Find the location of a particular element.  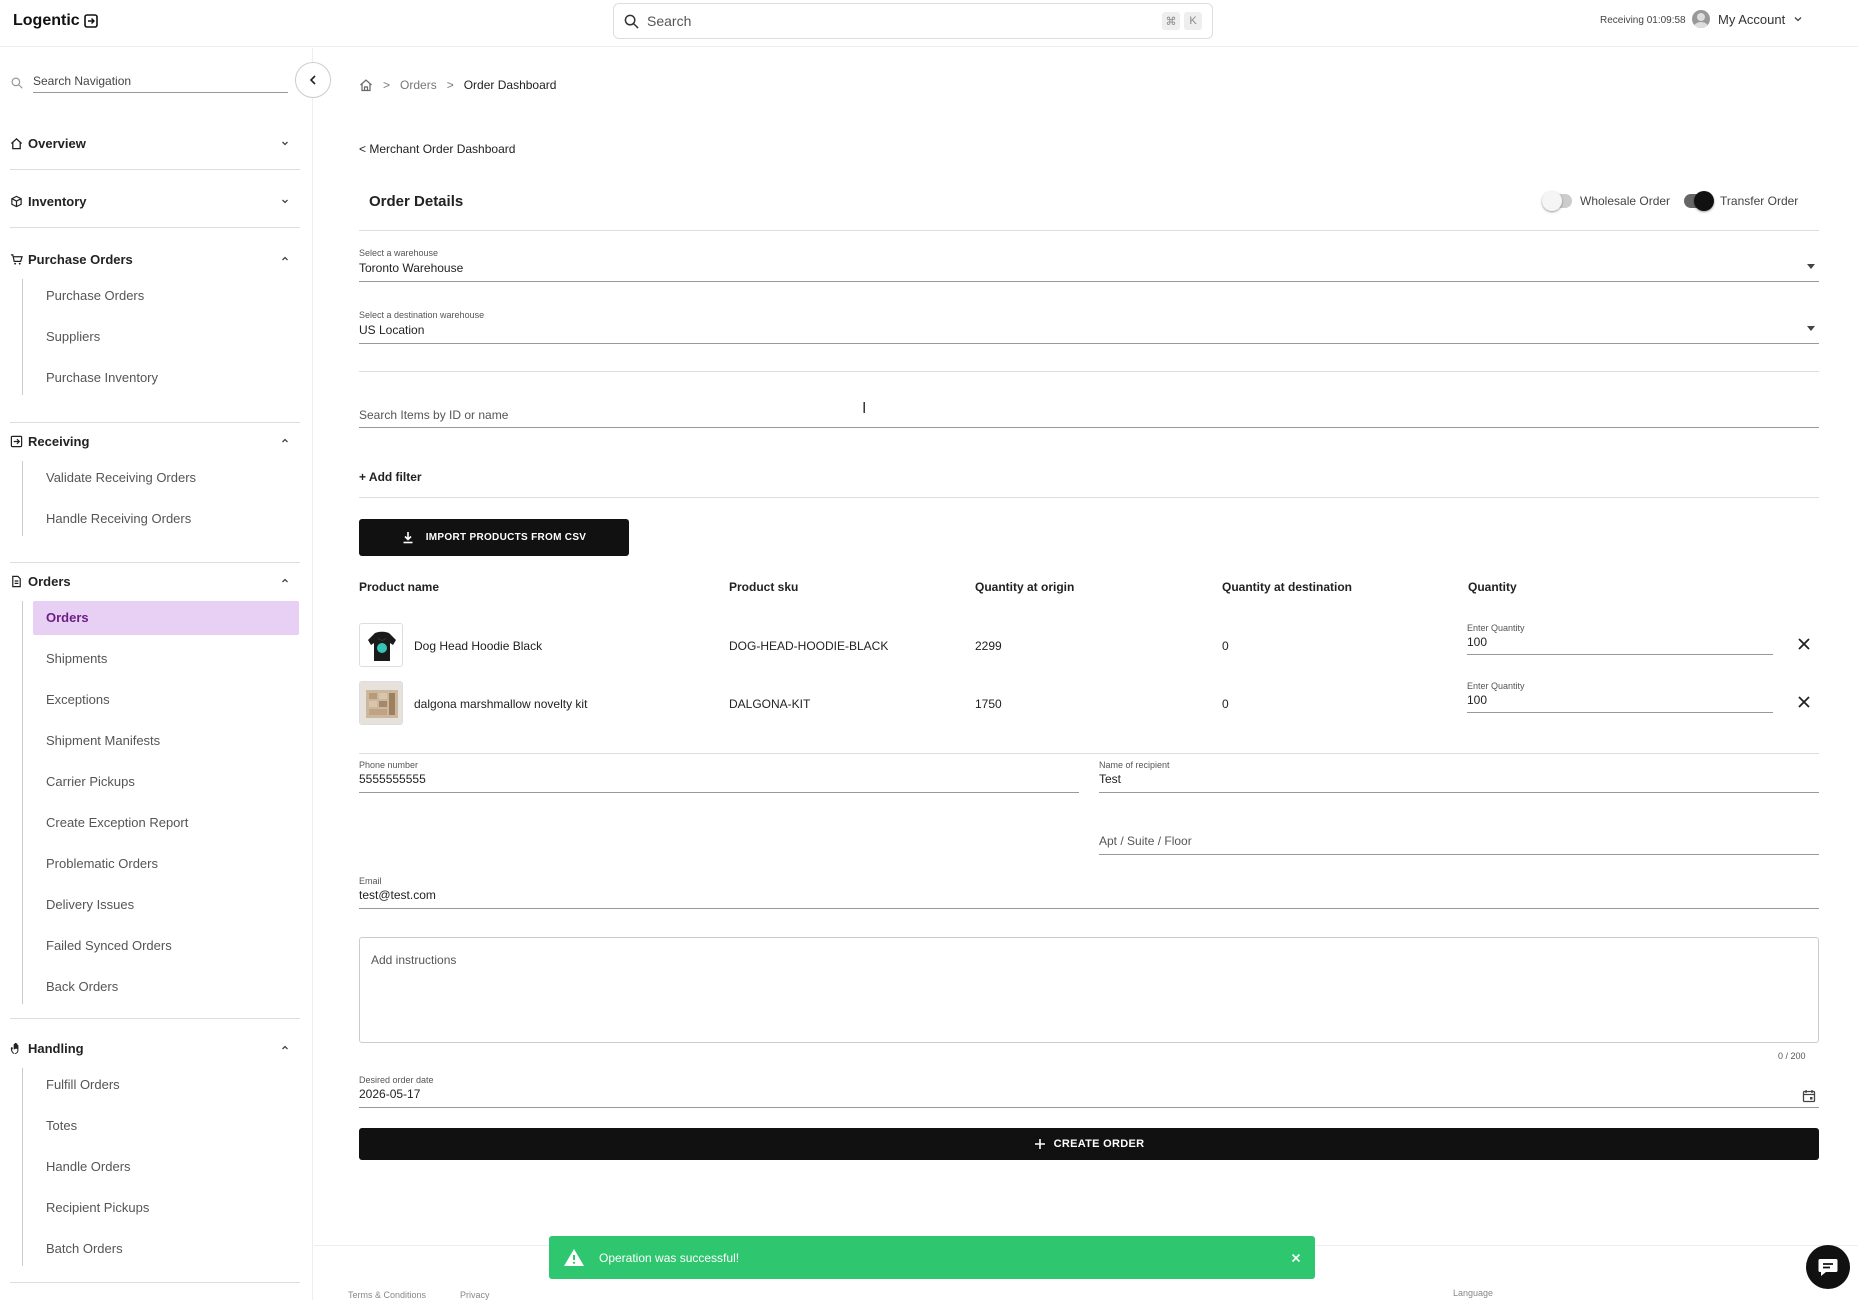

nav-section-receiving-header: Receiving is located at coordinates (155, 441).